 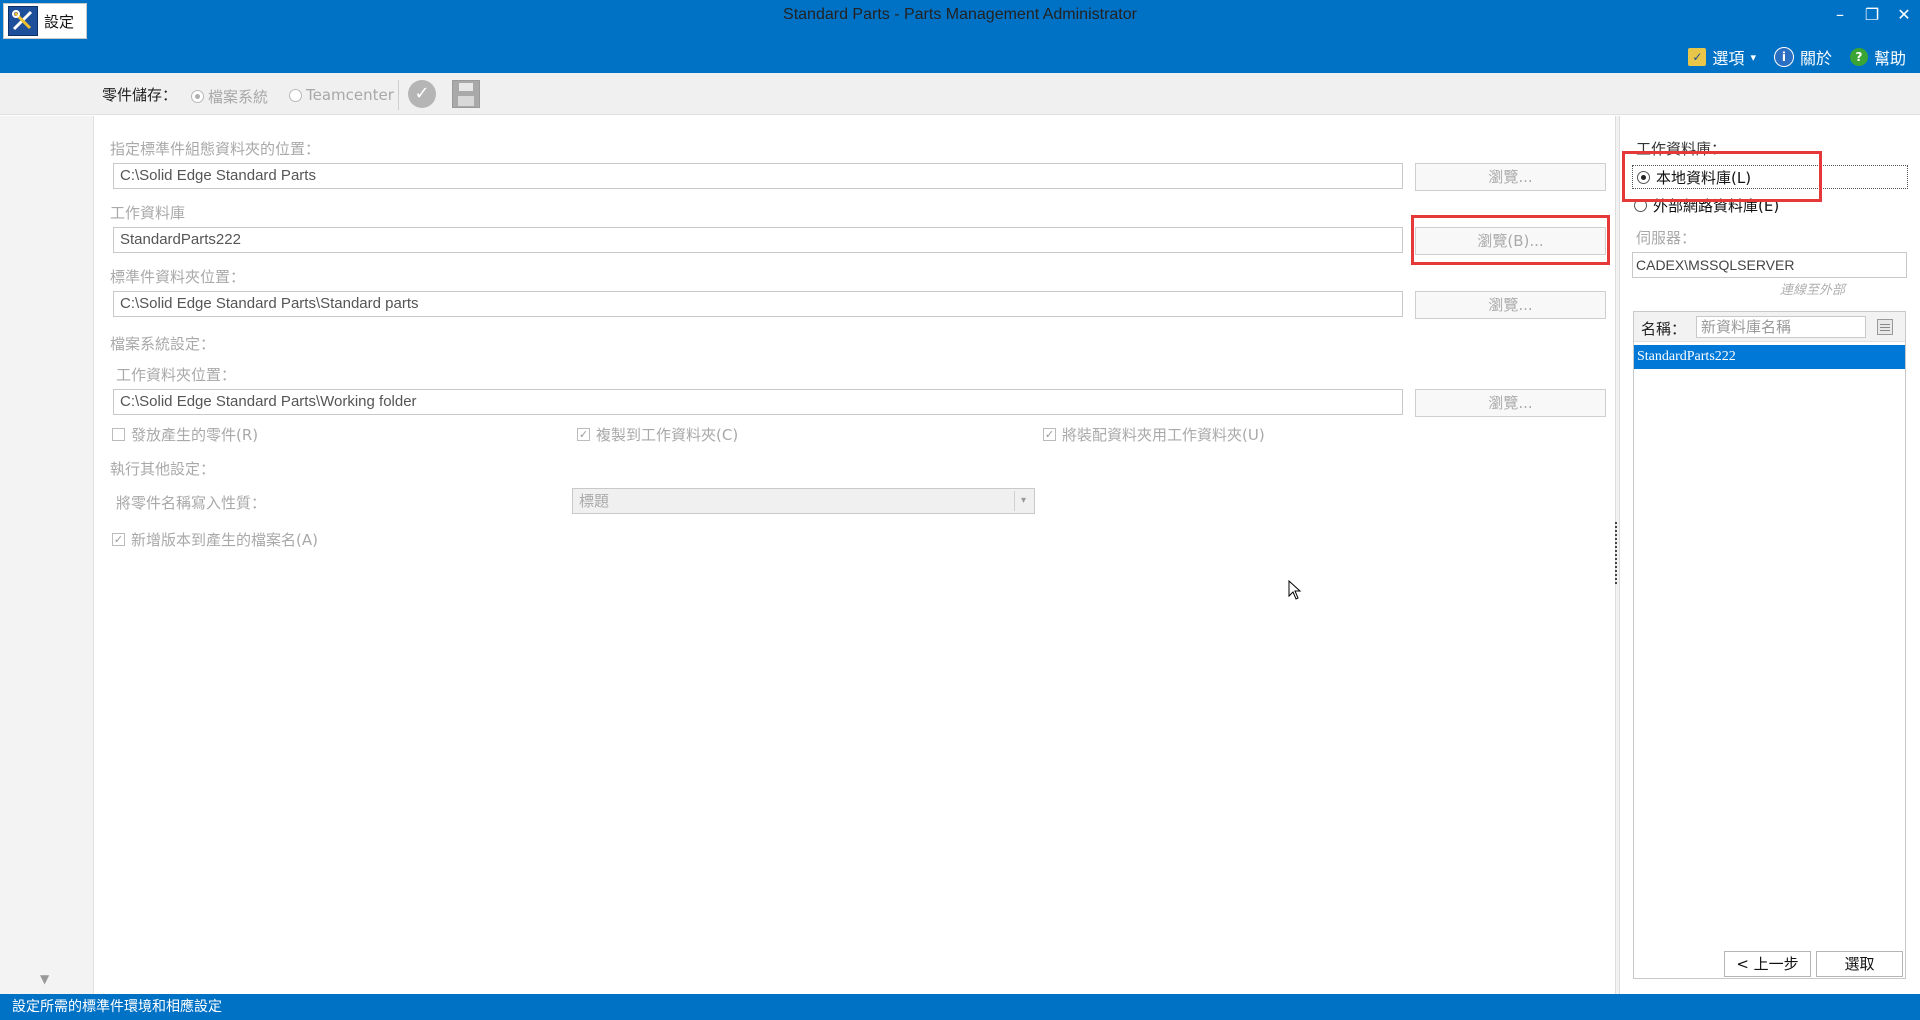 I want to click on settings-tab: 設定, so click(x=45, y=21).